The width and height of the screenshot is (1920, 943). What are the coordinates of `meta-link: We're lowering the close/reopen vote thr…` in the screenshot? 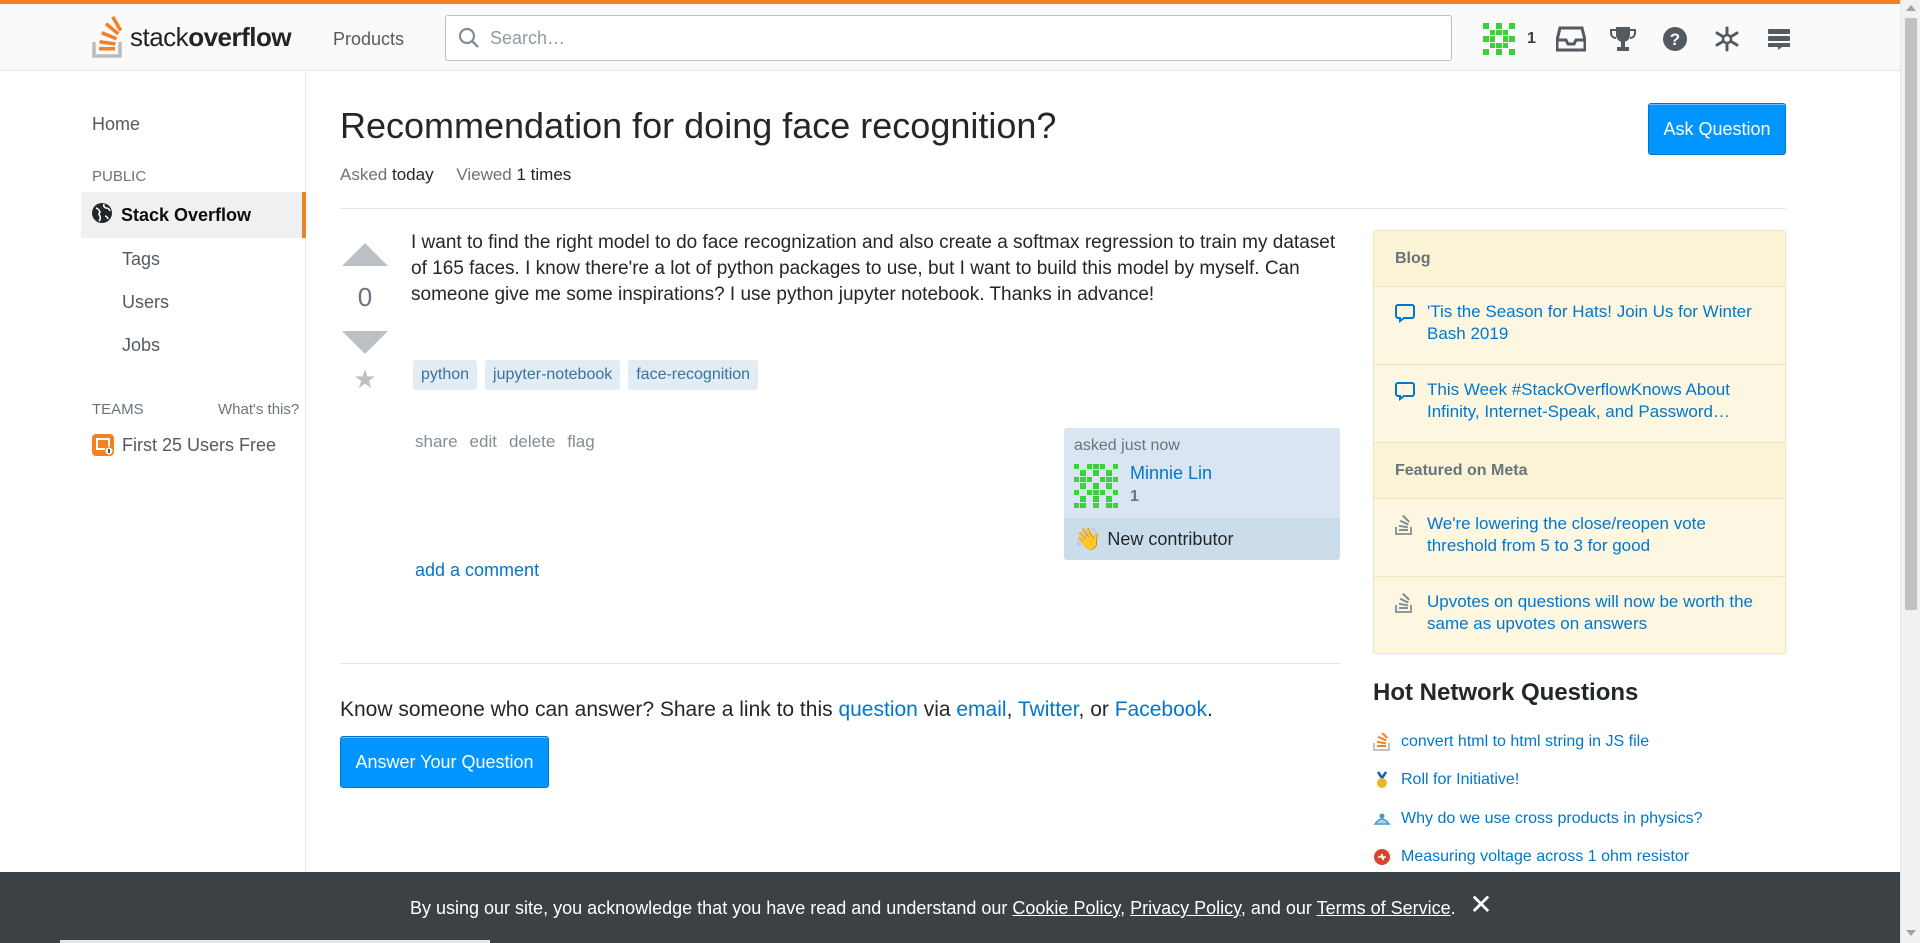 It's located at (1595, 535).